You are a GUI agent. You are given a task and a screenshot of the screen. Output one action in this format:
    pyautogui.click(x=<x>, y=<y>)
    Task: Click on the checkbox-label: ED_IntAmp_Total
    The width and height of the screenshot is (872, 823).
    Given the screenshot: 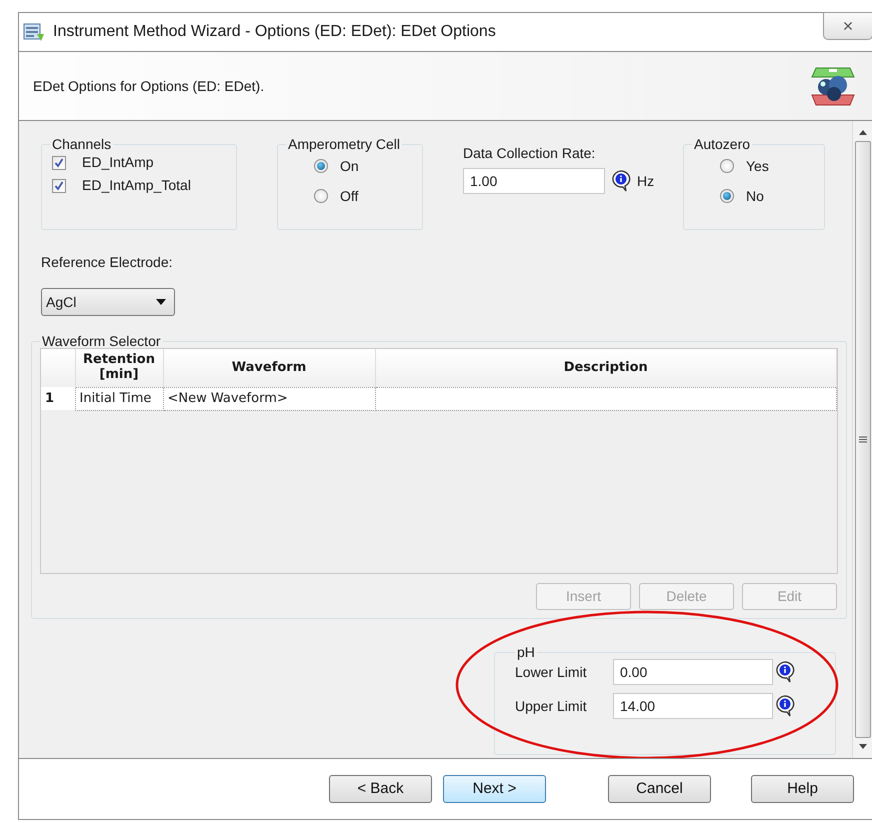 What is the action you would take?
    pyautogui.click(x=136, y=185)
    